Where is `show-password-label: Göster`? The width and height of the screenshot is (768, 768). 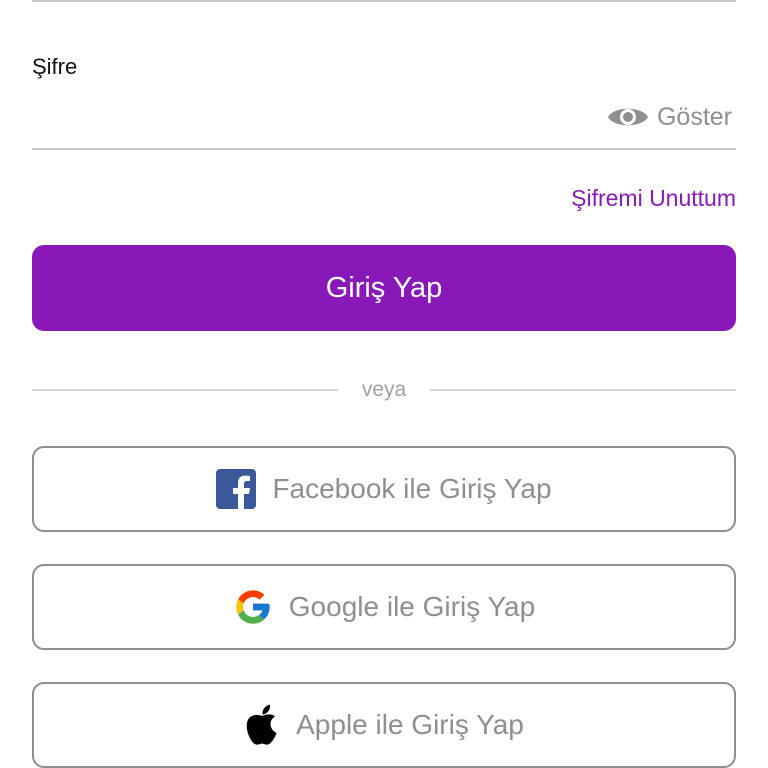 show-password-label: Göster is located at coordinates (694, 116).